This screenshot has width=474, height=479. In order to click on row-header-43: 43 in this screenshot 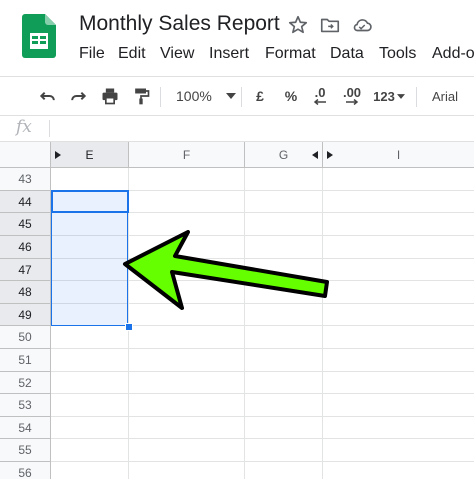, I will do `click(25, 179)`.